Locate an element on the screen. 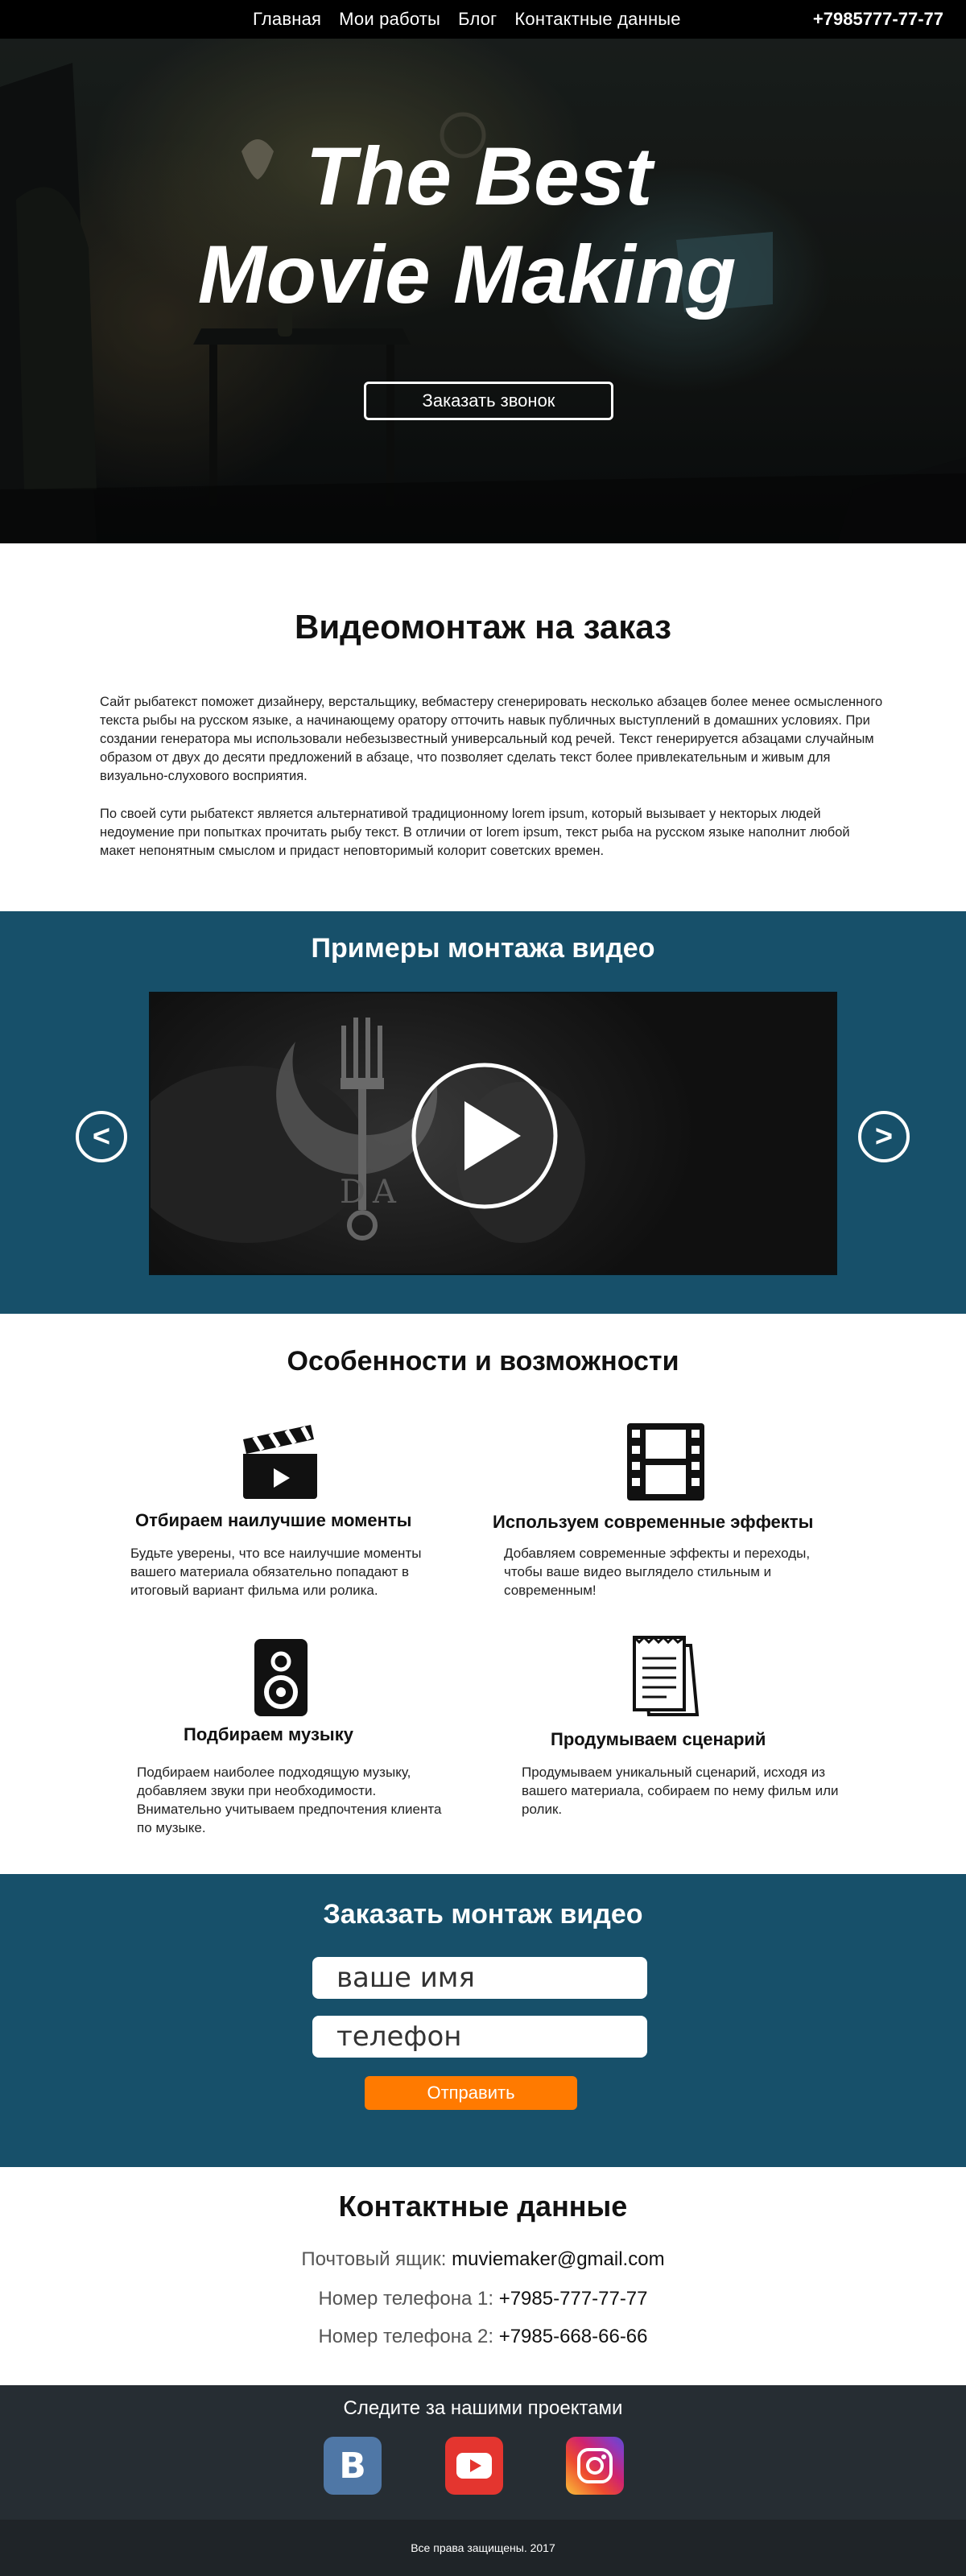 This screenshot has height=2576, width=966. carousel-next-button: > is located at coordinates (884, 1136).